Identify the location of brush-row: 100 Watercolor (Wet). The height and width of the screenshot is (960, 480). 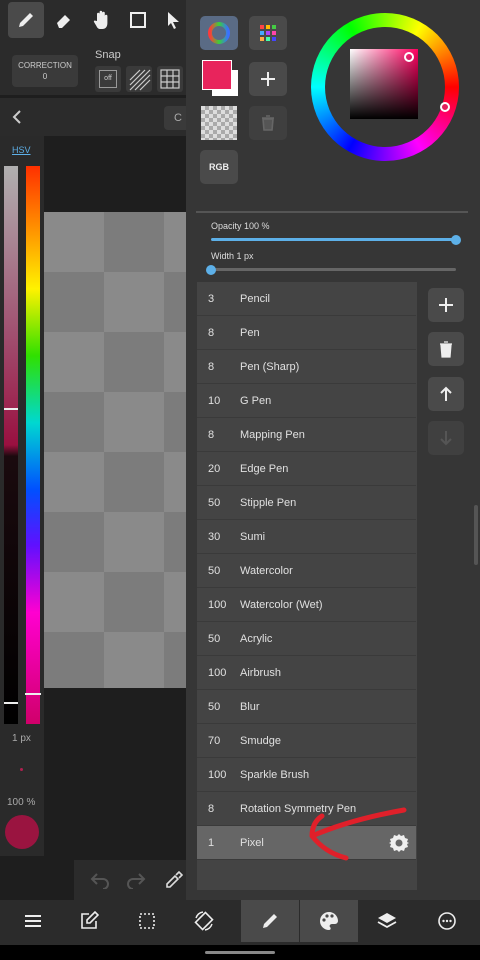
(306, 605).